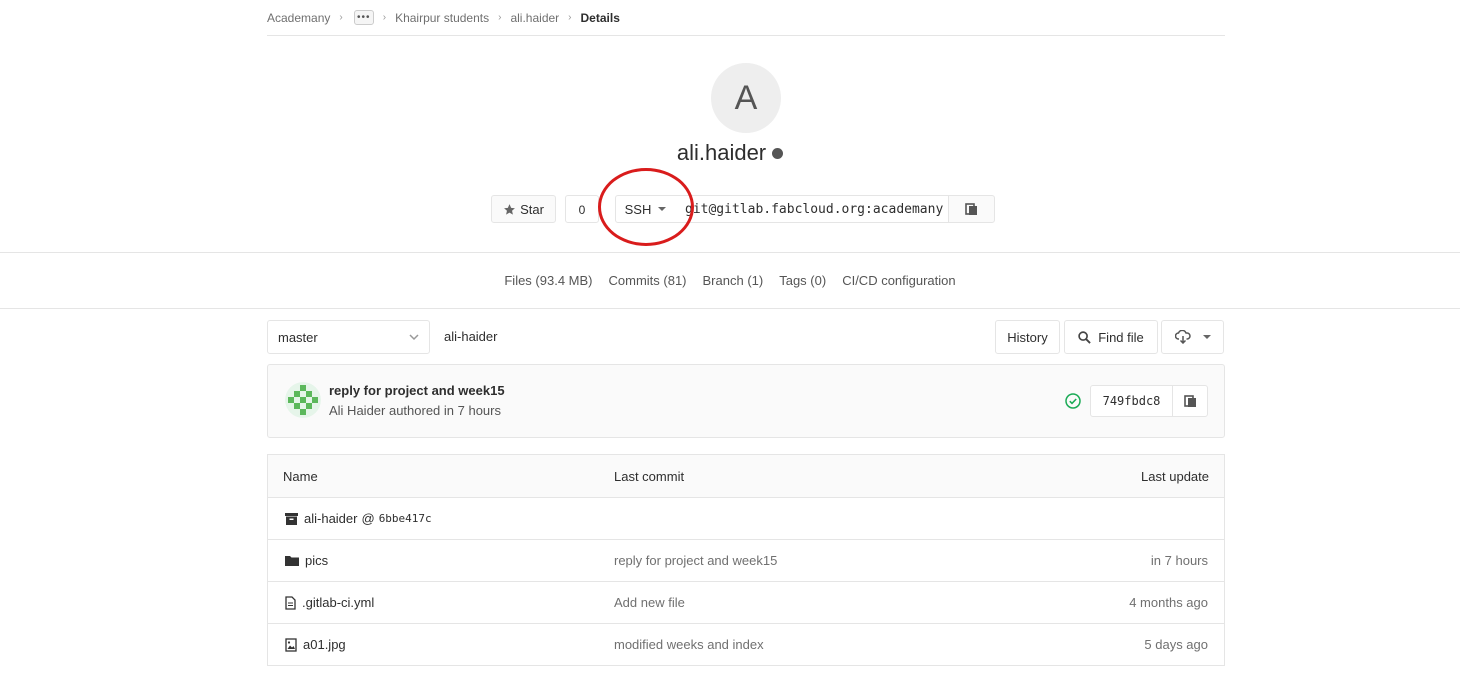 Image resolution: width=1460 pixels, height=673 pixels. I want to click on file-name-cell: pics, so click(306, 560).